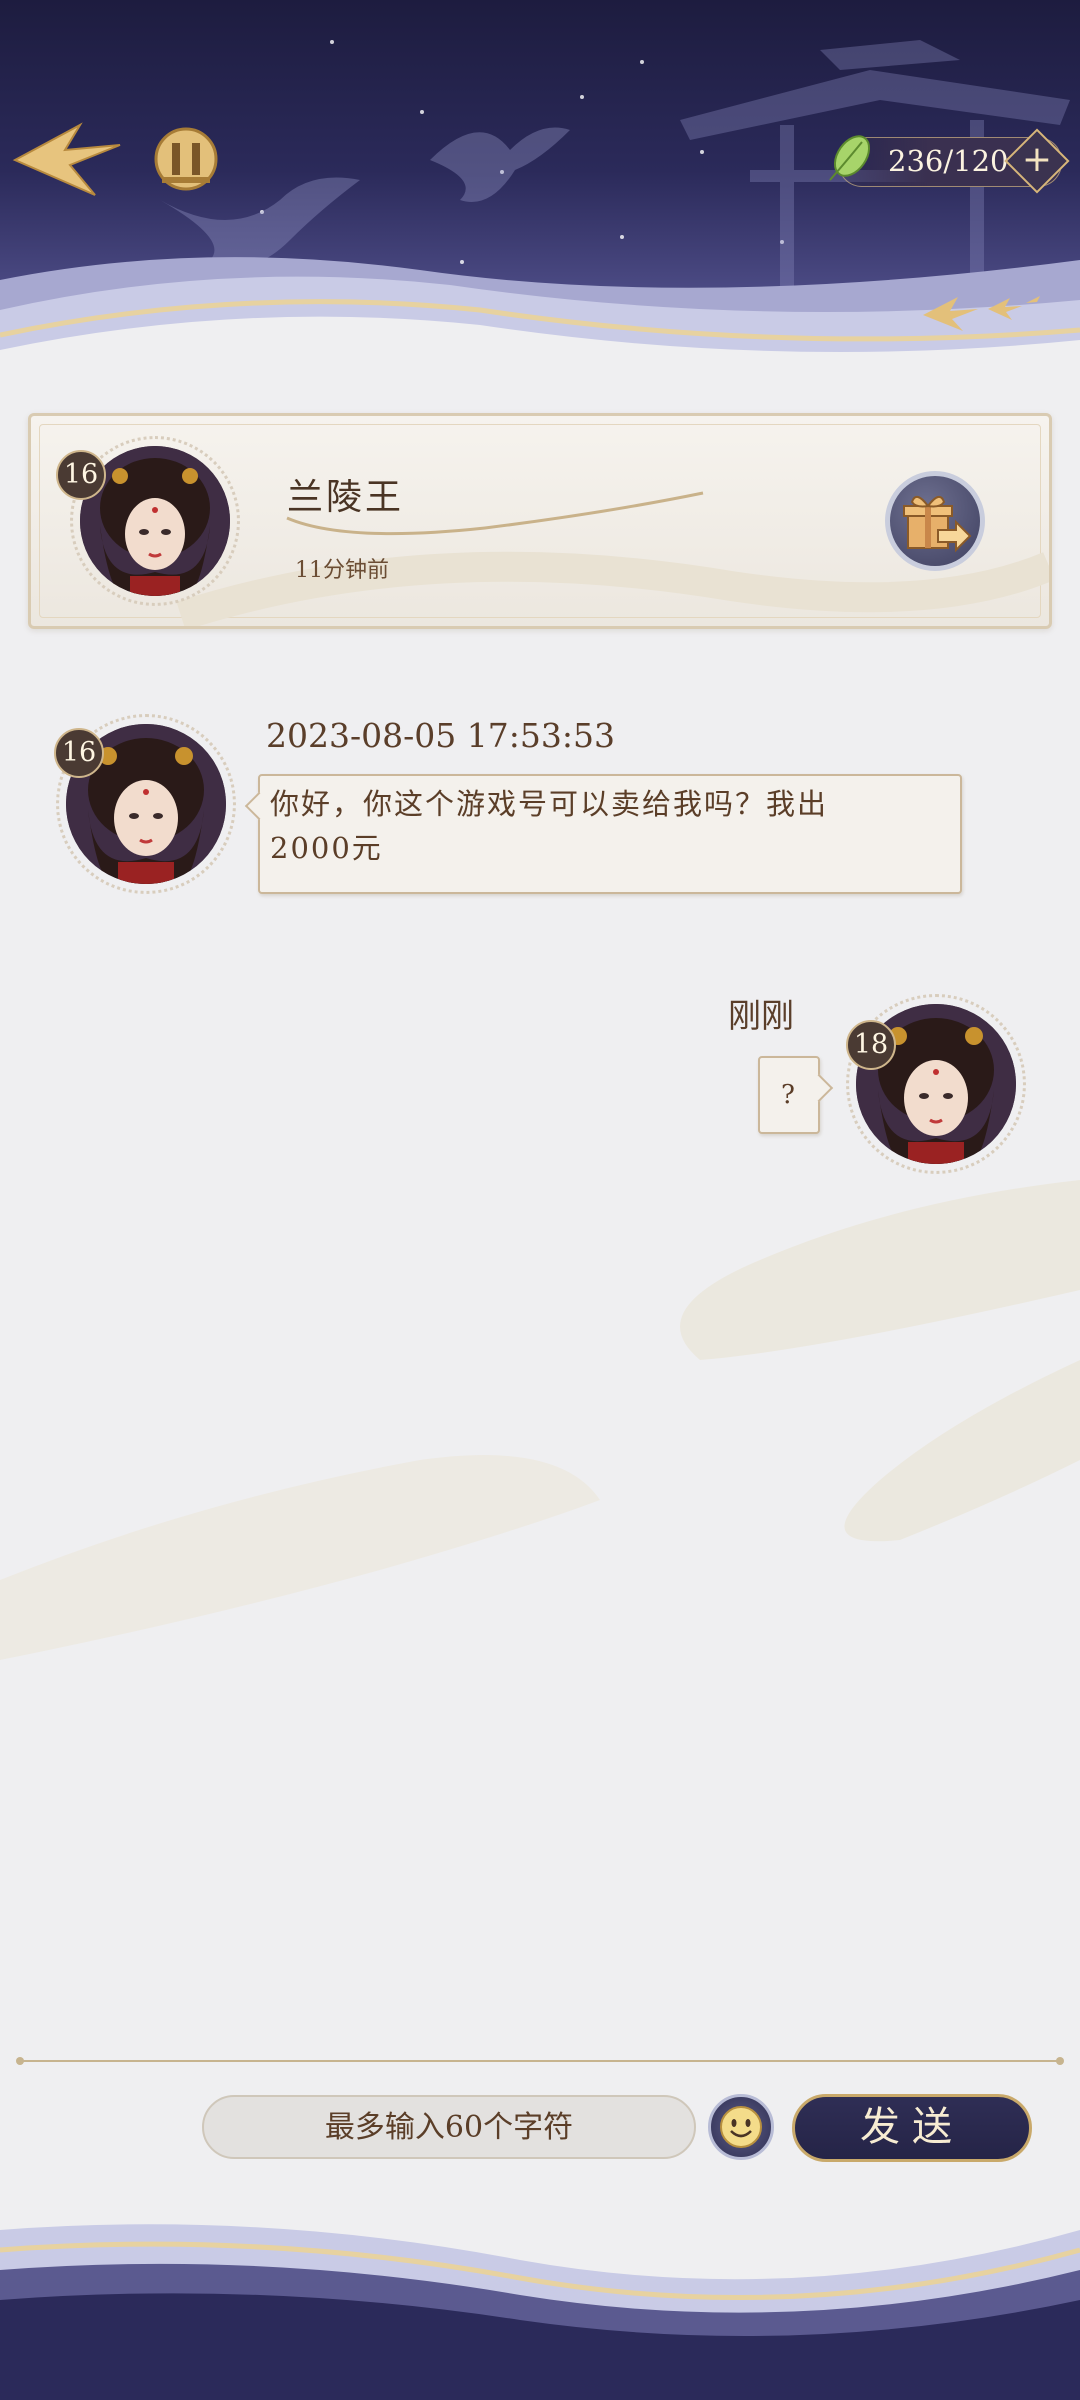 The image size is (1080, 2400). I want to click on message-text-line: 2000元, so click(326, 848).